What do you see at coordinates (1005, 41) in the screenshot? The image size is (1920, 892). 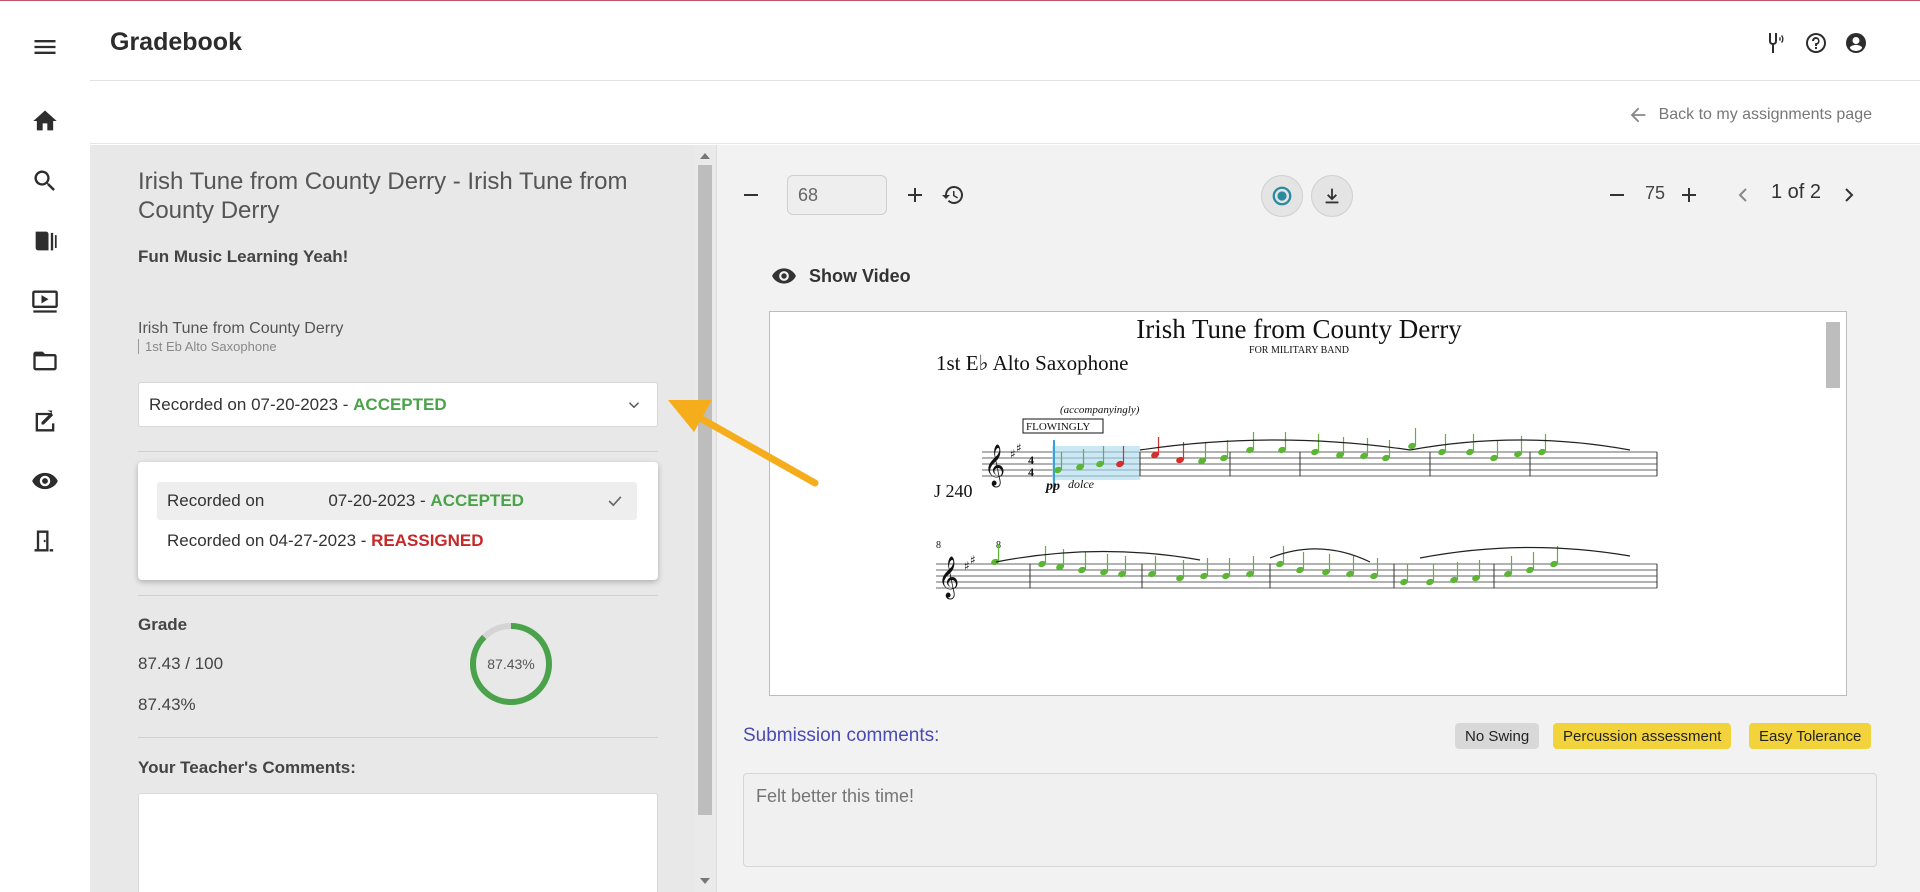 I see `app-header: Gradebook` at bounding box center [1005, 41].